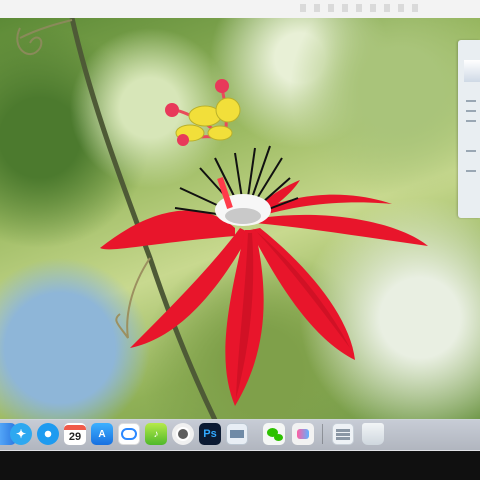 The height and width of the screenshot is (480, 480). What do you see at coordinates (46, 29) in the screenshot?
I see `tendril-top` at bounding box center [46, 29].